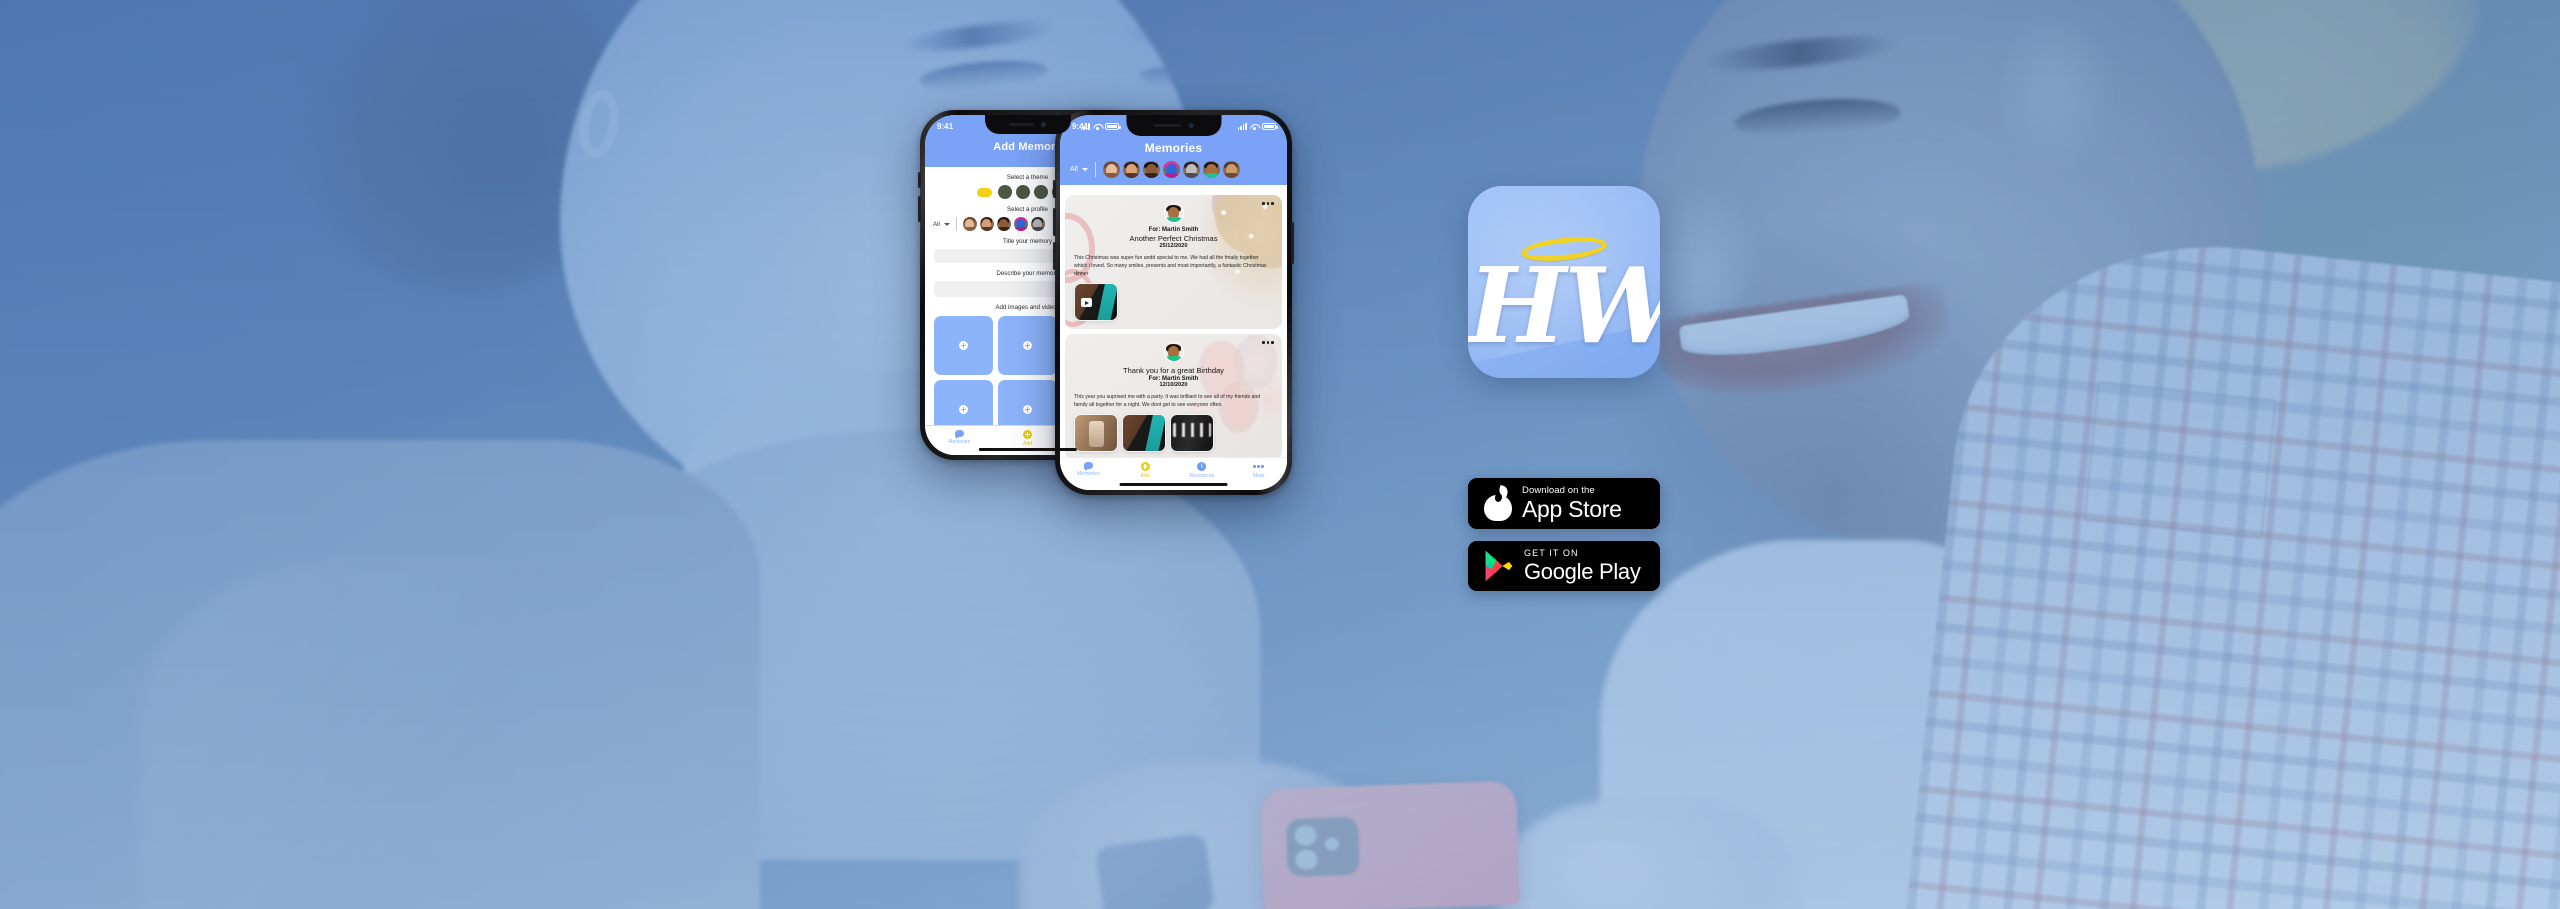 The width and height of the screenshot is (2560, 909). What do you see at coordinates (1498, 502) in the screenshot?
I see `apple-logo-icon` at bounding box center [1498, 502].